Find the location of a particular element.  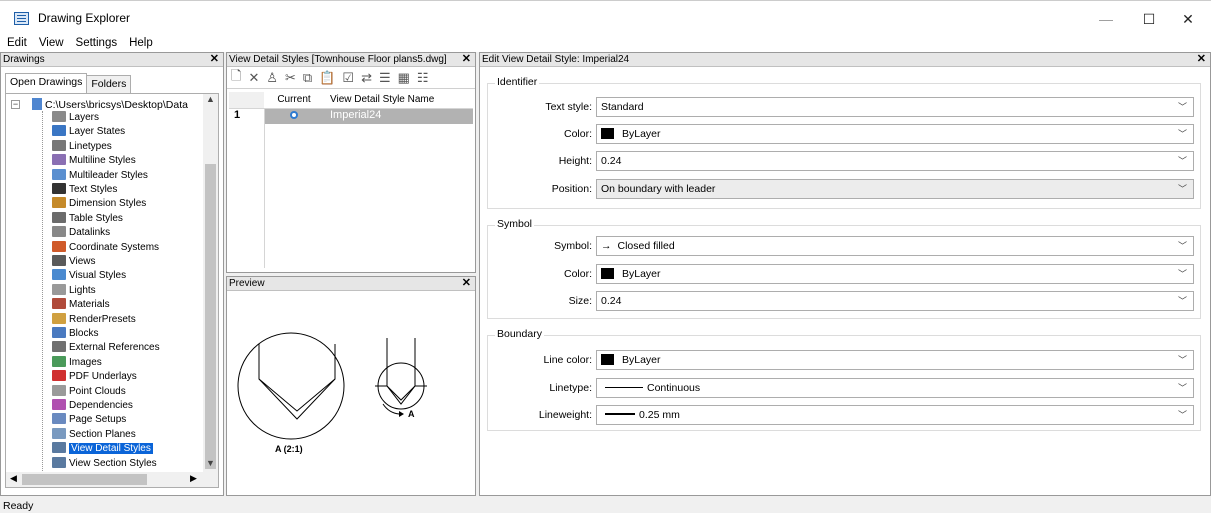

scroll-right-icon: ▶ is located at coordinates (193, 478).